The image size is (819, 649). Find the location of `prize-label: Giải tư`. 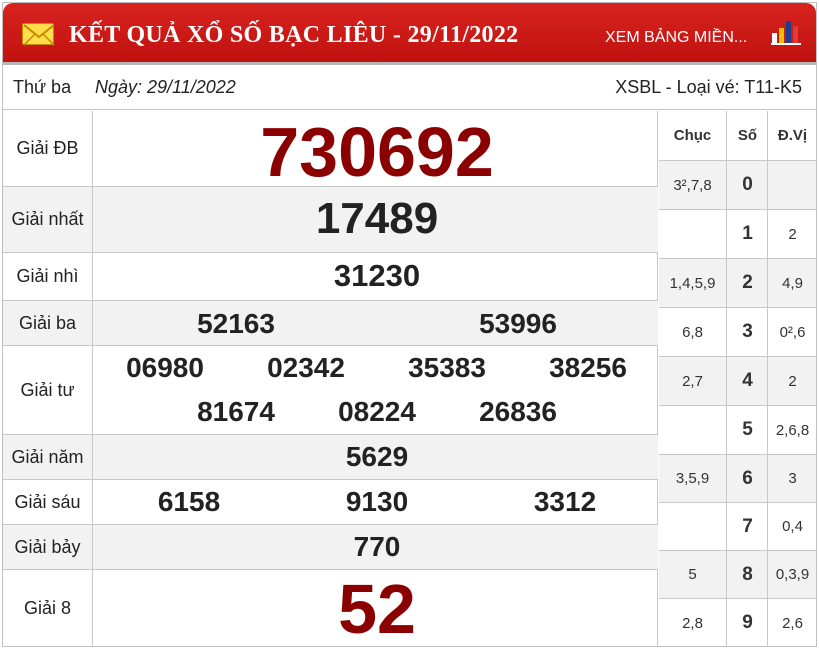

prize-label: Giải tư is located at coordinates (48, 390).